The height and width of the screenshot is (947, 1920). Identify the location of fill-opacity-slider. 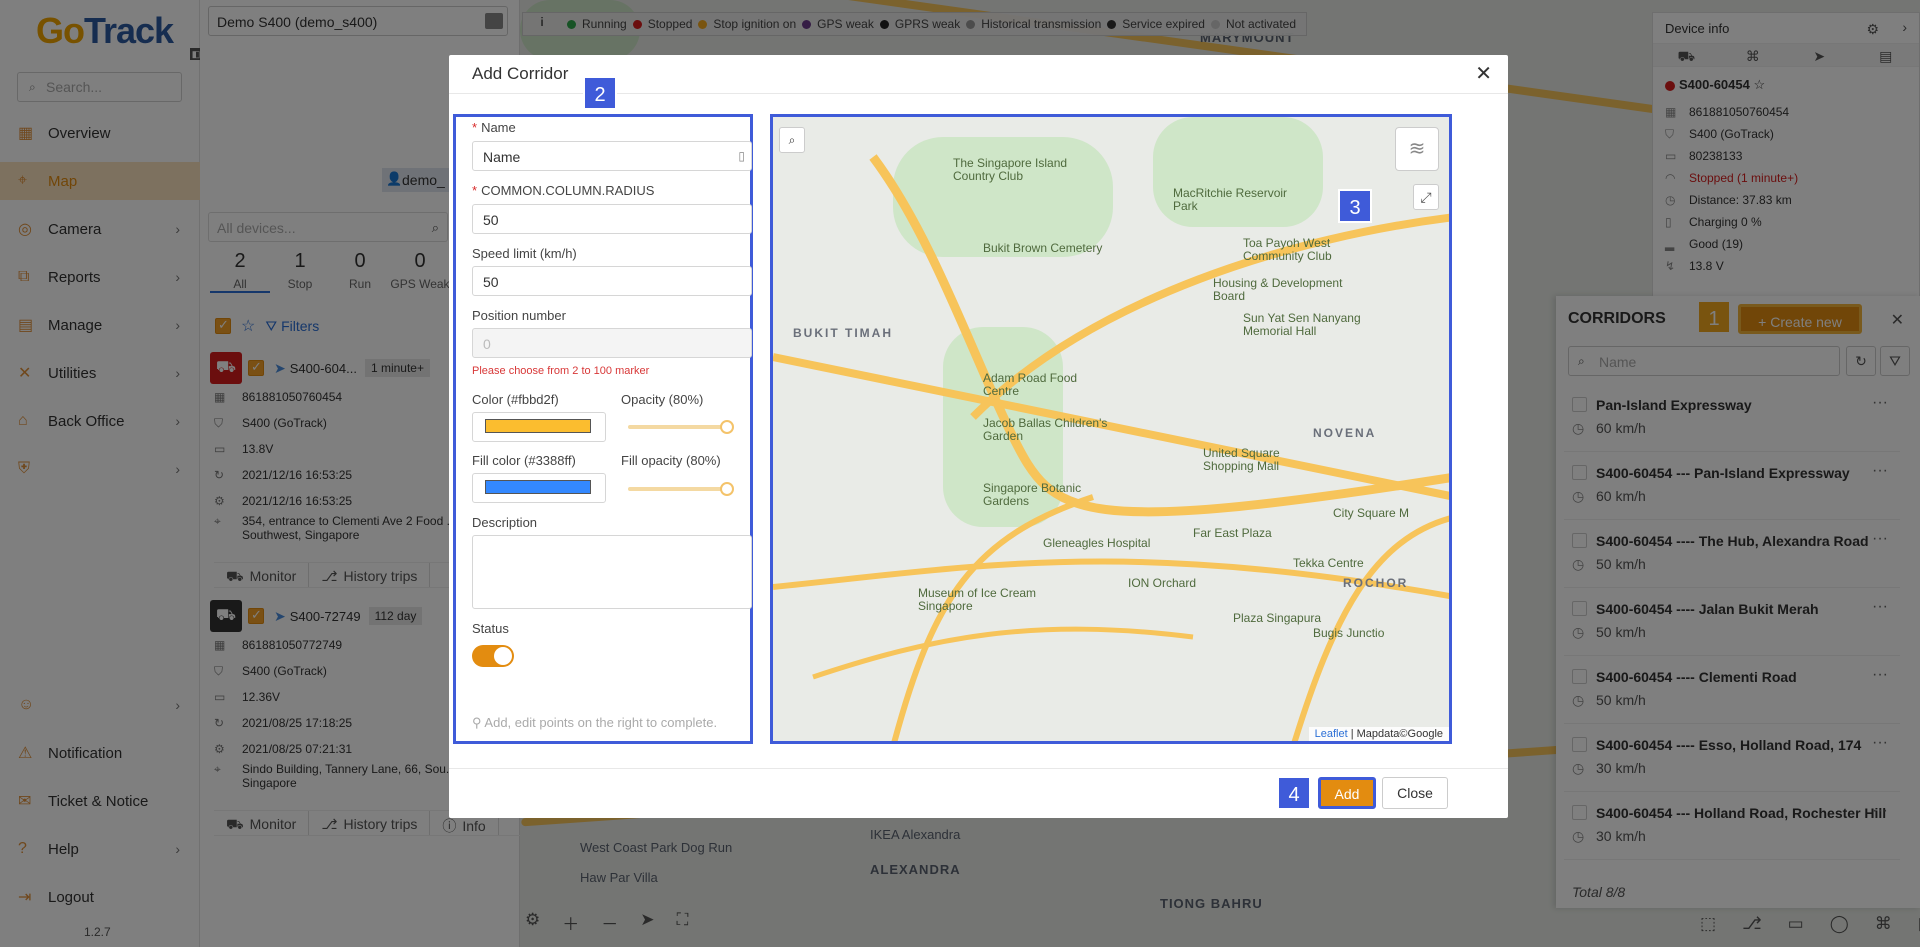
(681, 489).